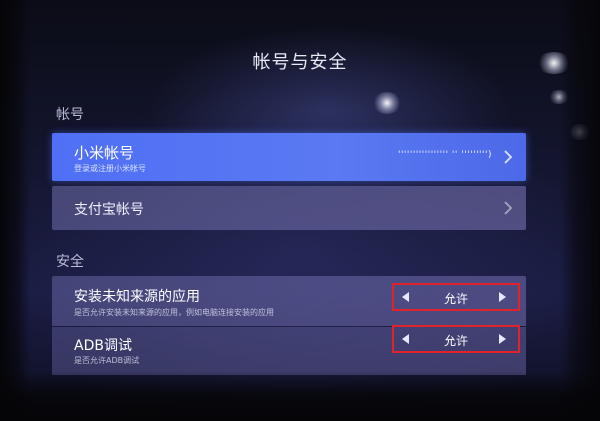 Image resolution: width=600 pixels, height=421 pixels. Describe the element at coordinates (456, 297) in the screenshot. I see `install-unknown-selector: 允许` at that location.